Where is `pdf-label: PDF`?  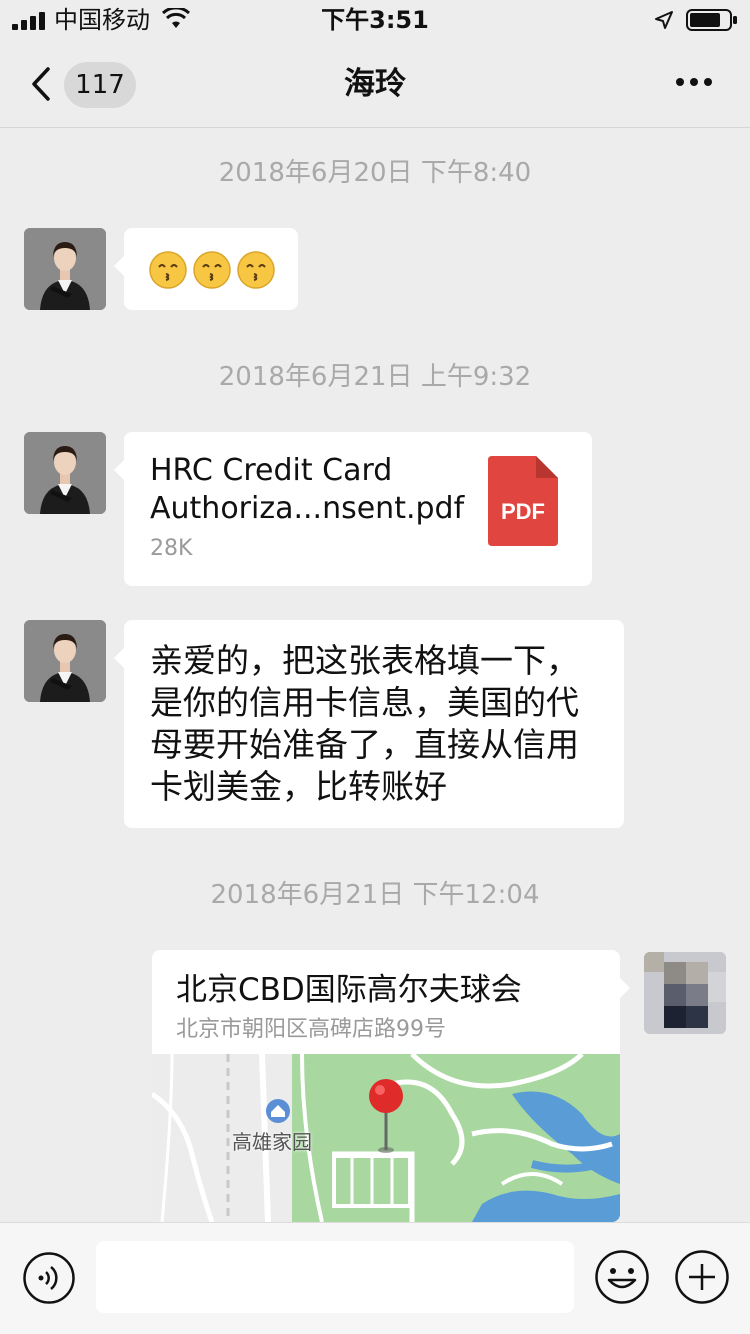 pdf-label: PDF is located at coordinates (523, 511).